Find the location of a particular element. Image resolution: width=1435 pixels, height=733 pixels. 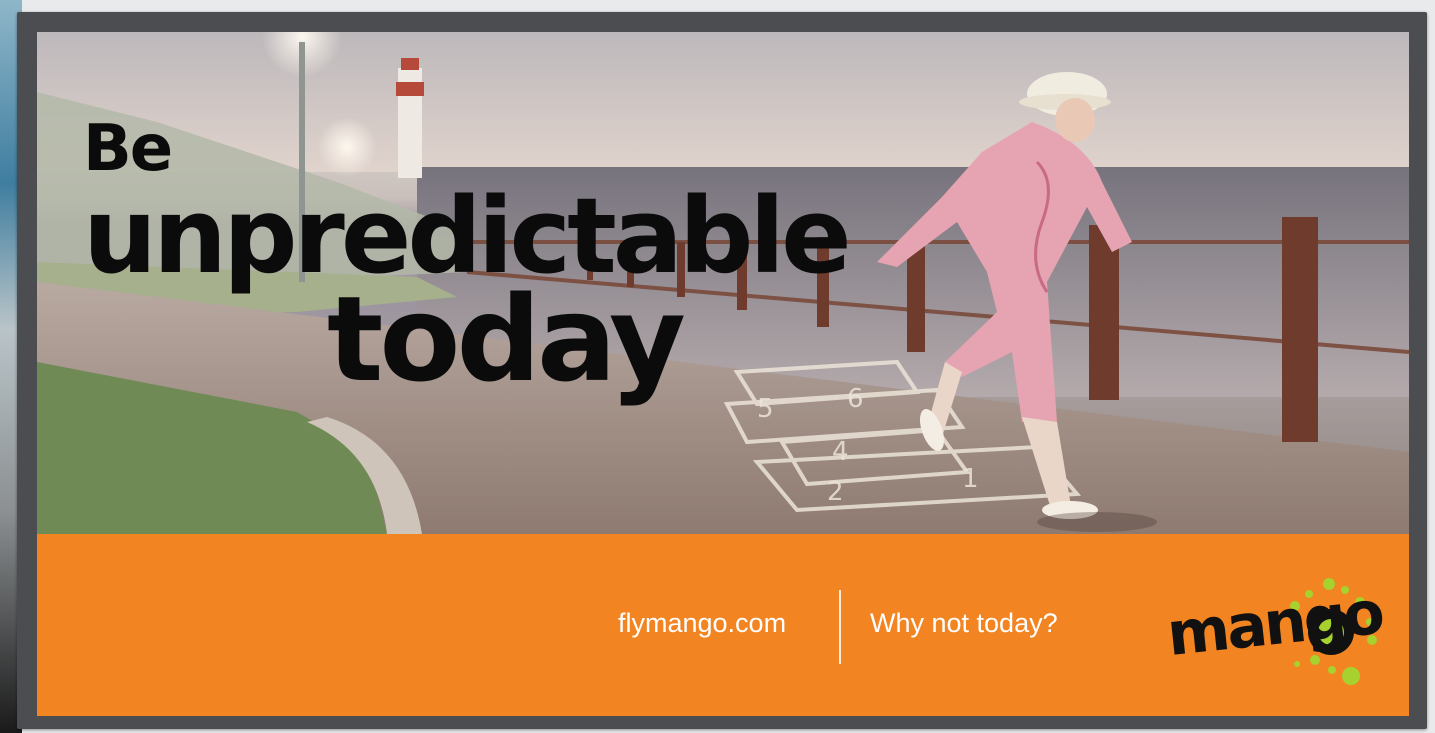

hopscotch-number: 2 is located at coordinates (835, 492).